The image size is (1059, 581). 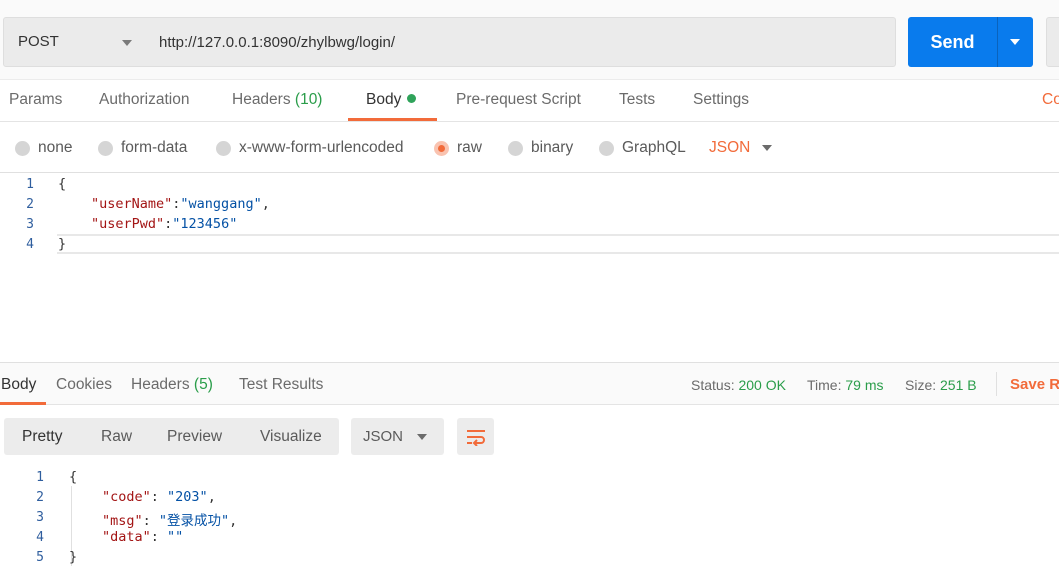 I want to click on response-headers-count: (5), so click(x=203, y=384).